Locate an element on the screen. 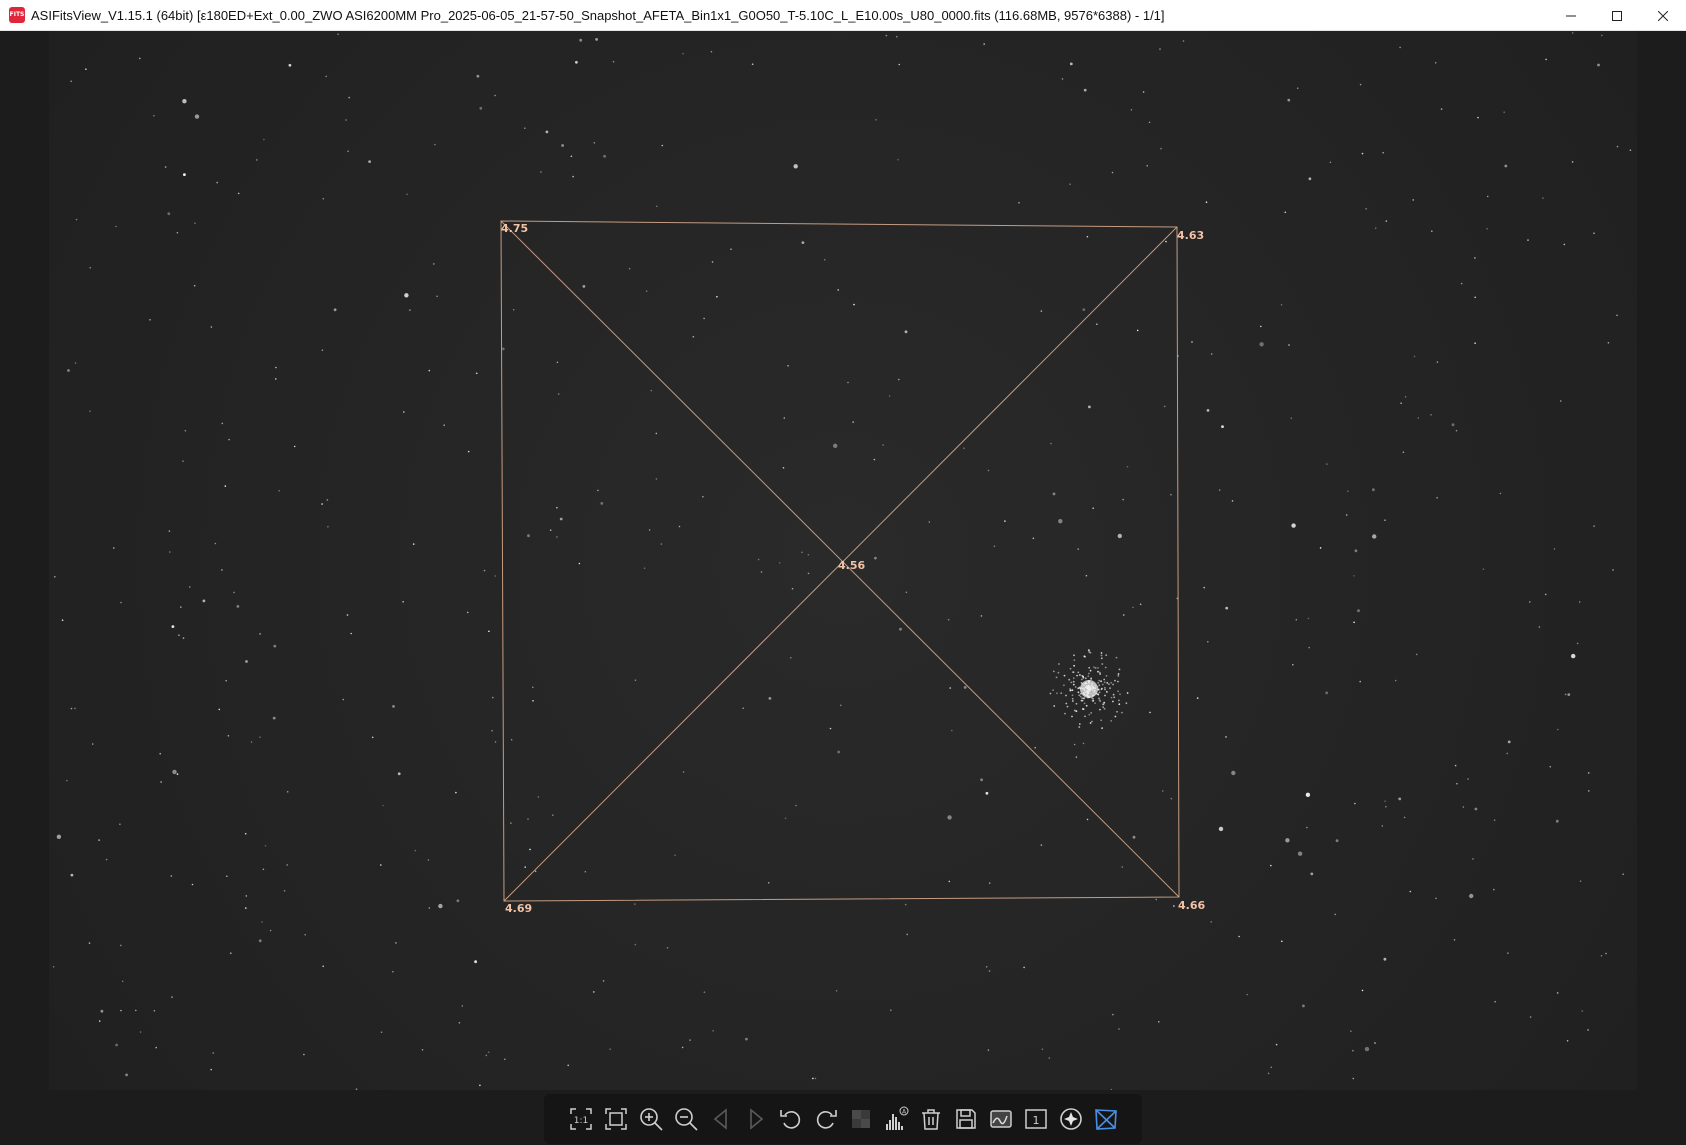 The height and width of the screenshot is (1145, 1686). actual-size-button: 1:1 is located at coordinates (581, 1119).